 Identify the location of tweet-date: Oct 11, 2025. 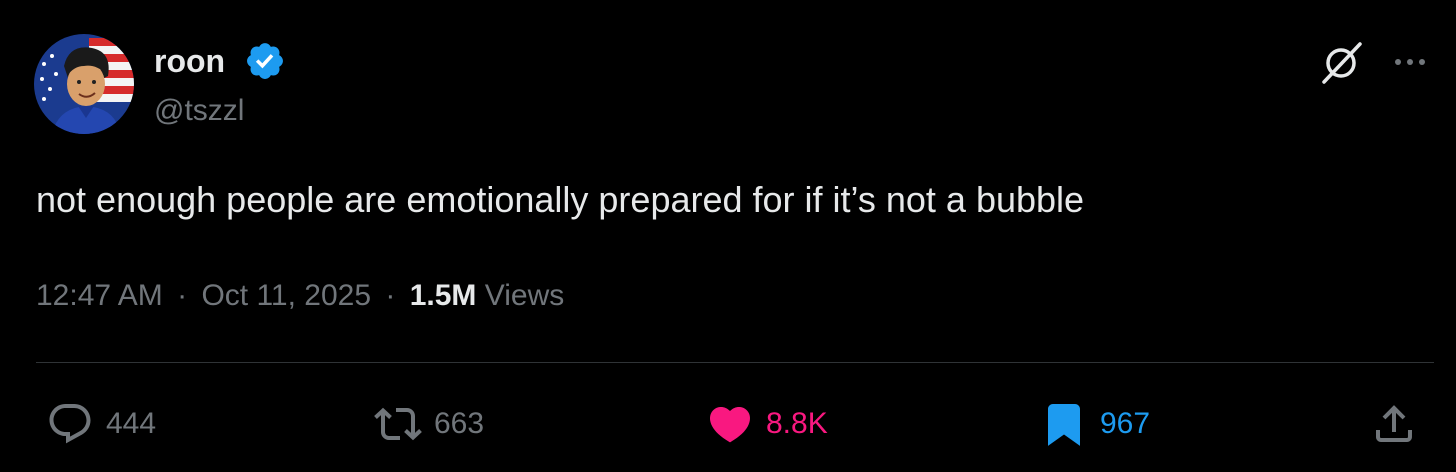
(286, 295).